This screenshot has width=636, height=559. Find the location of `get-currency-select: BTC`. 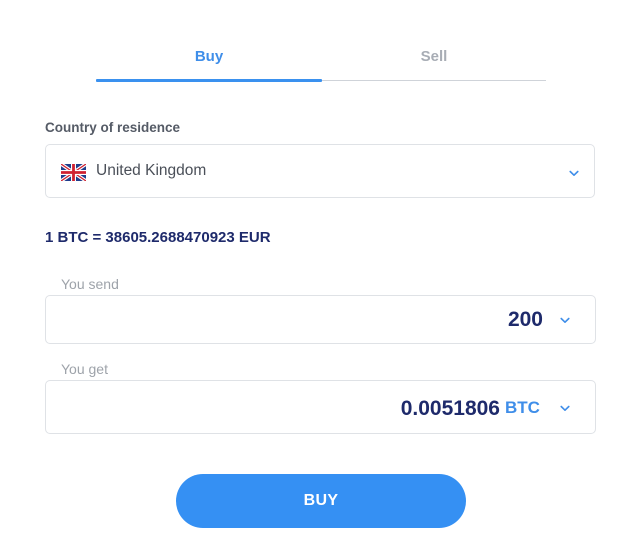

get-currency-select: BTC is located at coordinates (541, 407).